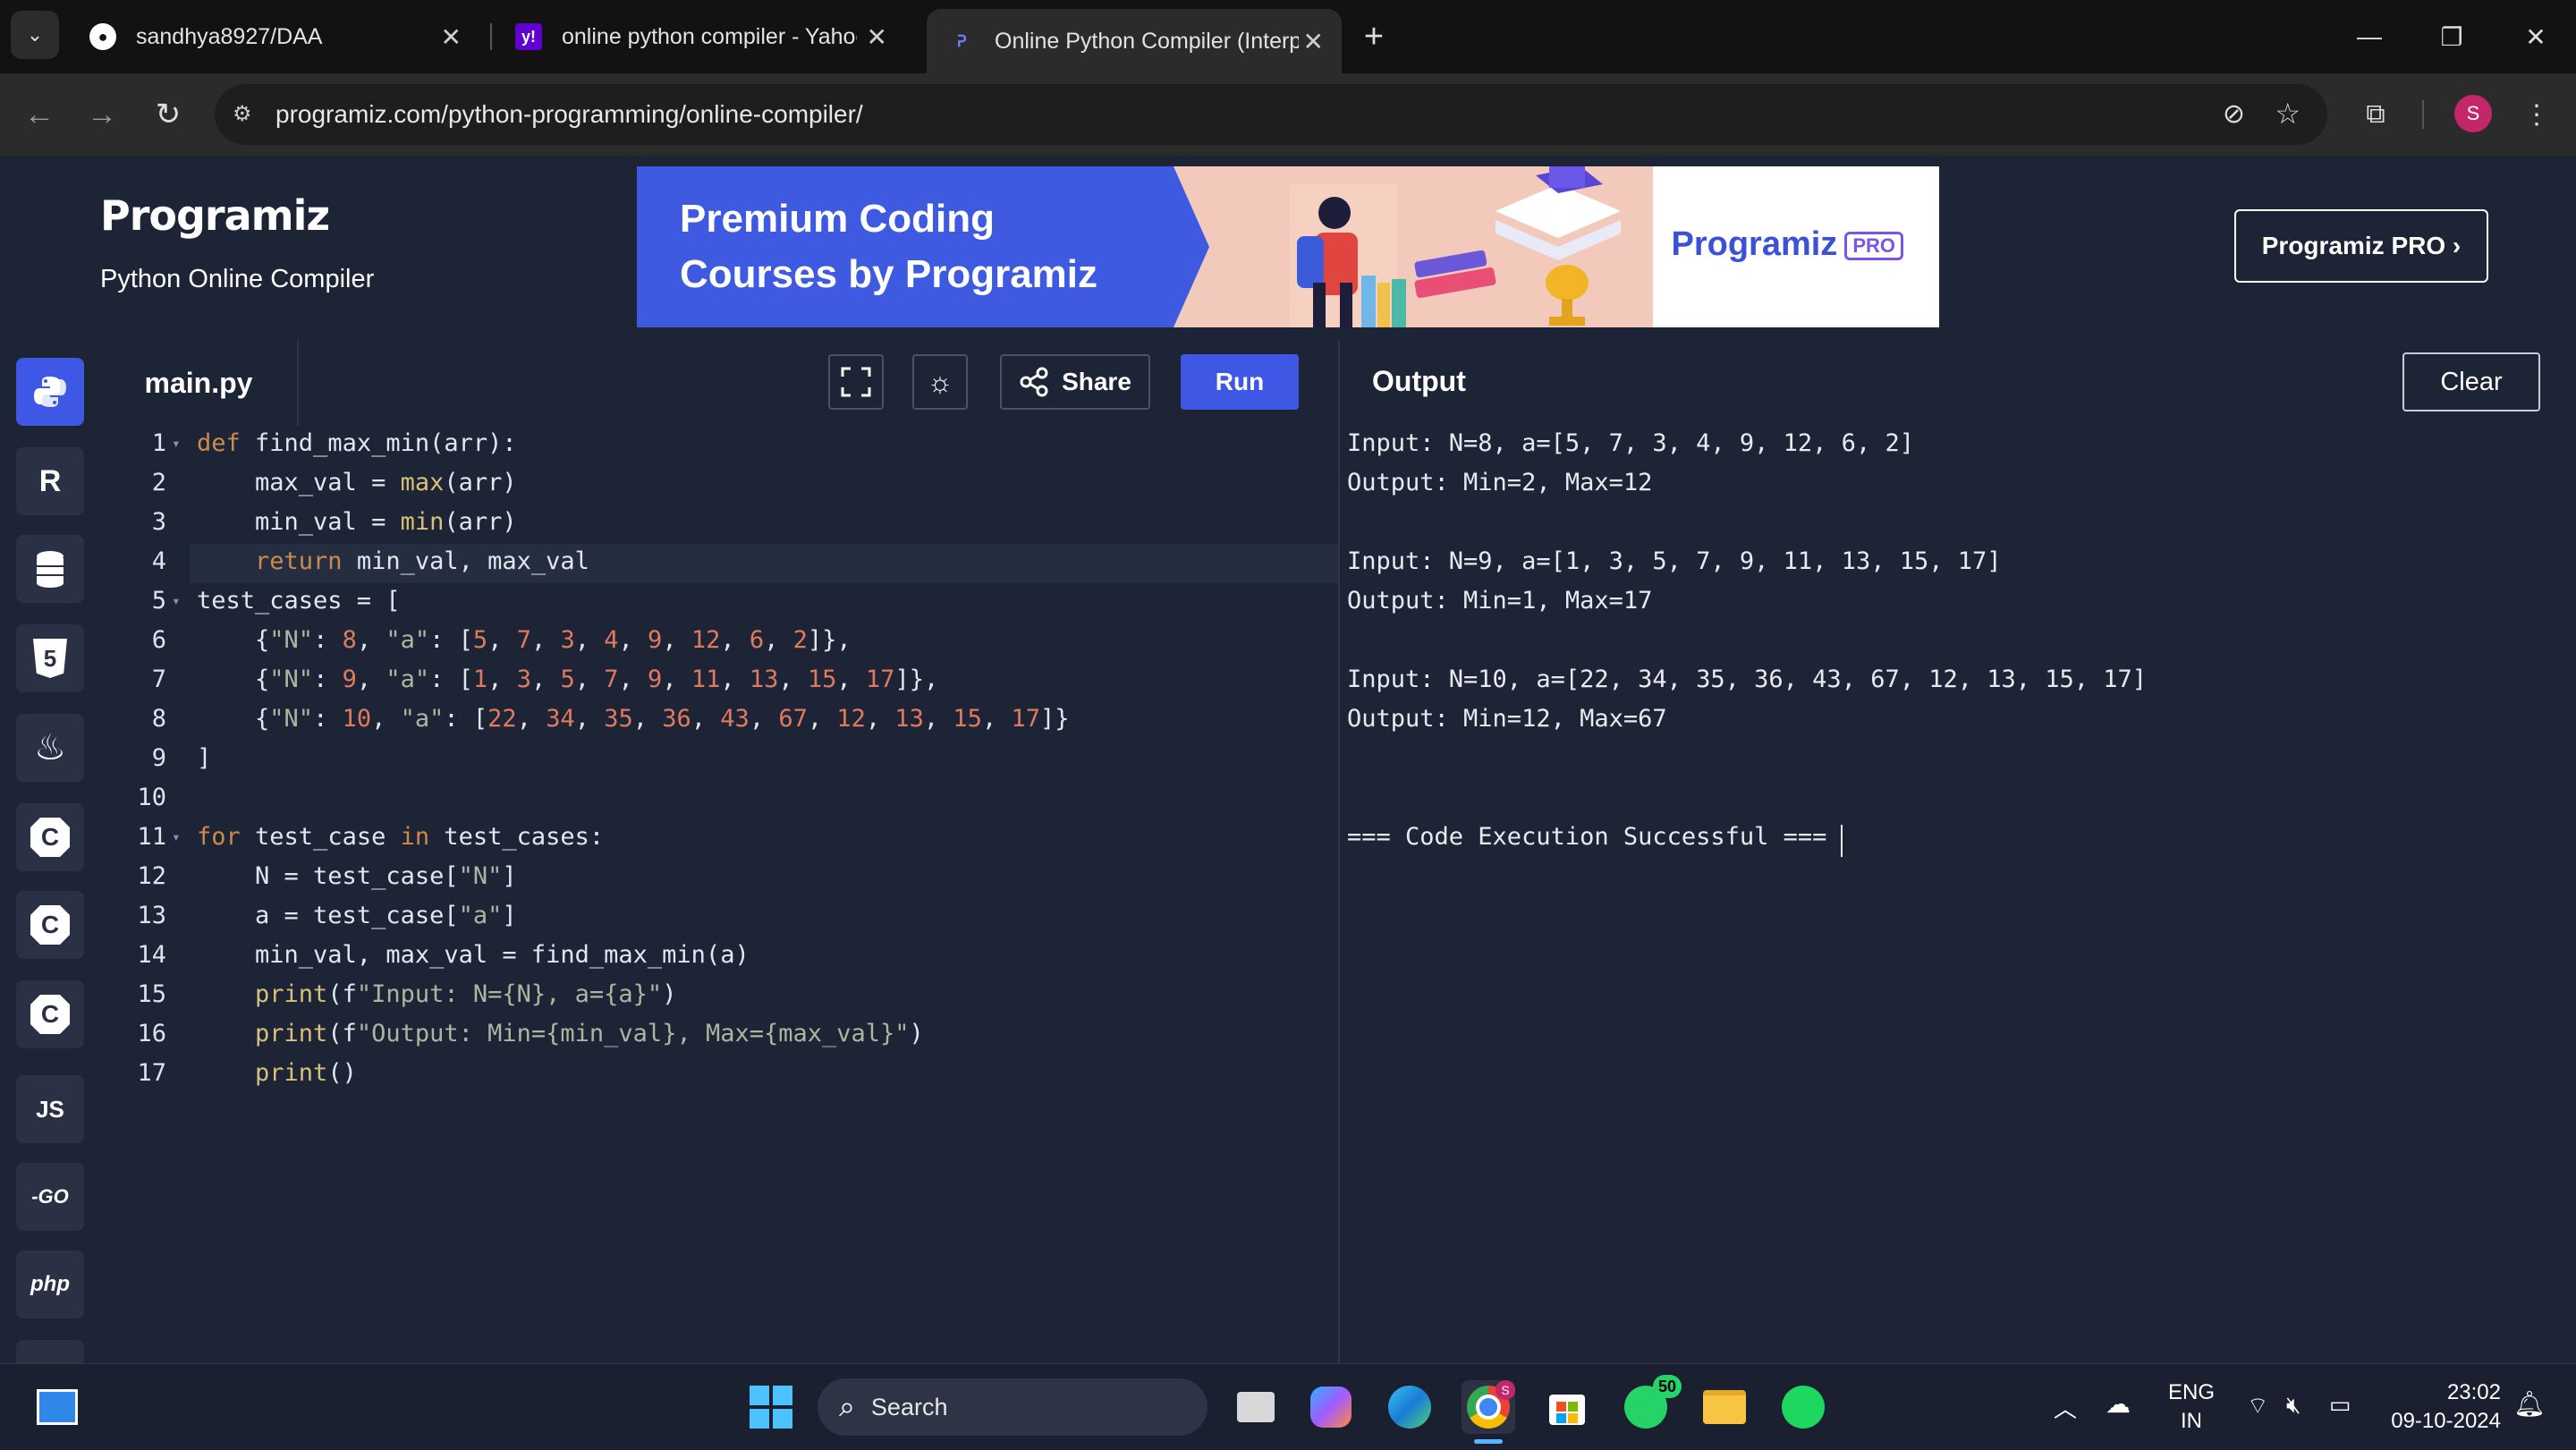 The image size is (2576, 1450). Describe the element at coordinates (158, 561) in the screenshot. I see `line-number: 4` at that location.